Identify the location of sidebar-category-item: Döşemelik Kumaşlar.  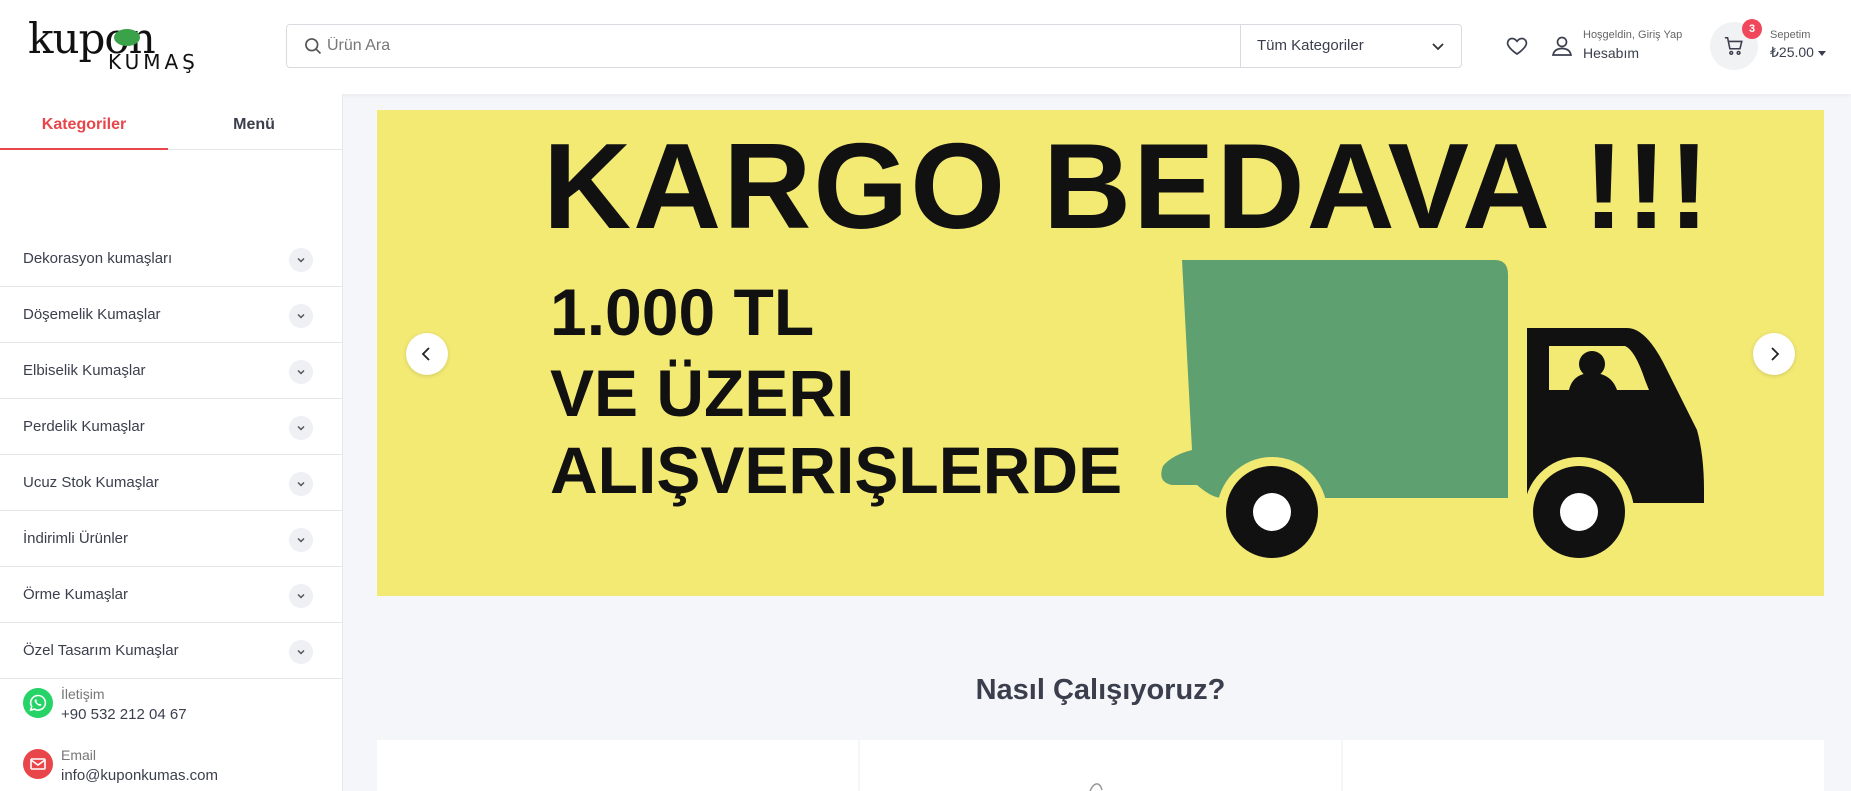
(171, 315).